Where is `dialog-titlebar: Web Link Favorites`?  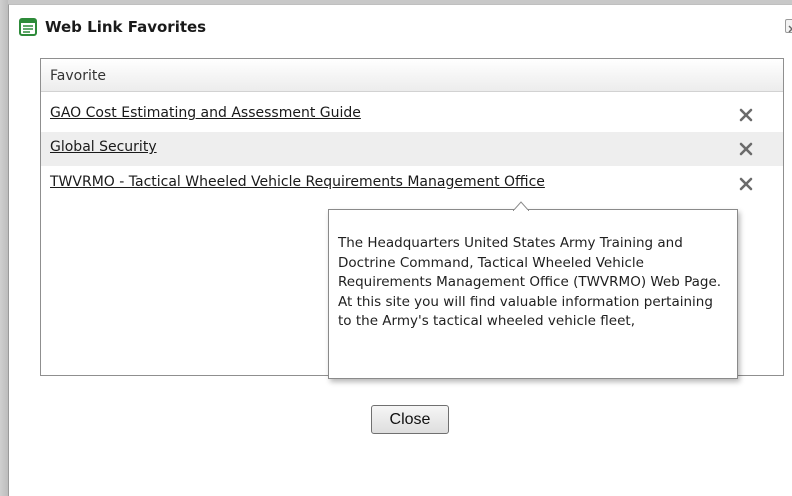 dialog-titlebar: Web Link Favorites is located at coordinates (400, 27).